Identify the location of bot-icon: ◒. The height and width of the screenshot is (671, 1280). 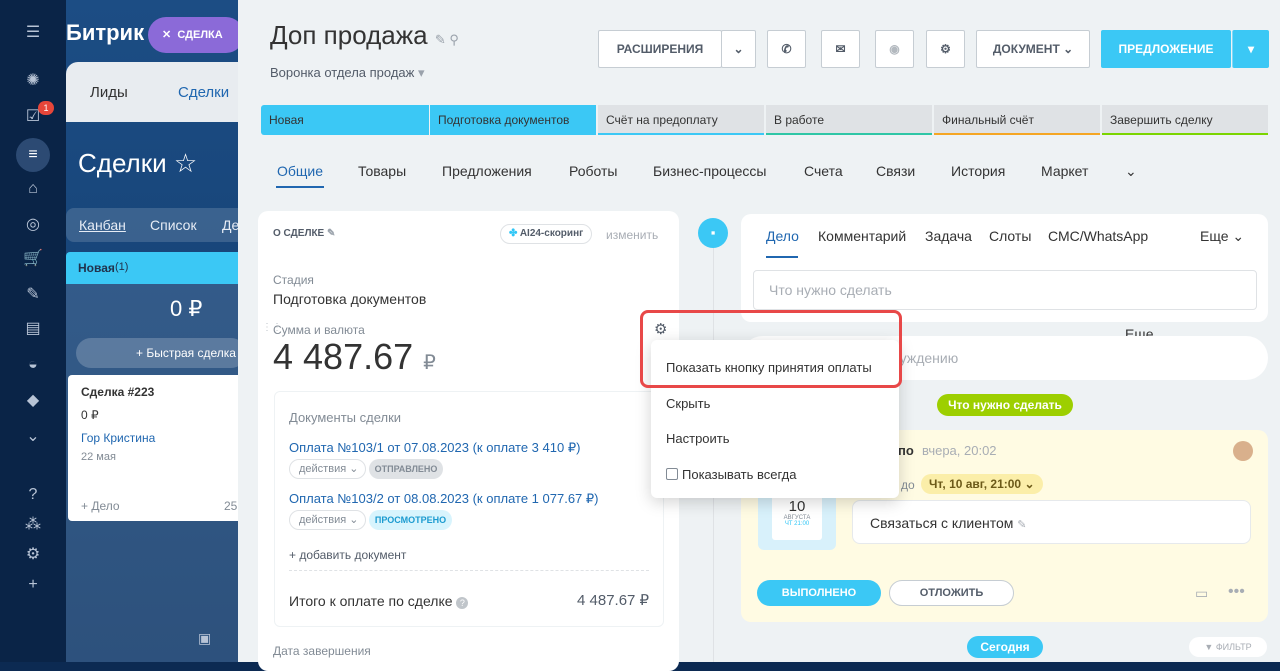
(33, 365).